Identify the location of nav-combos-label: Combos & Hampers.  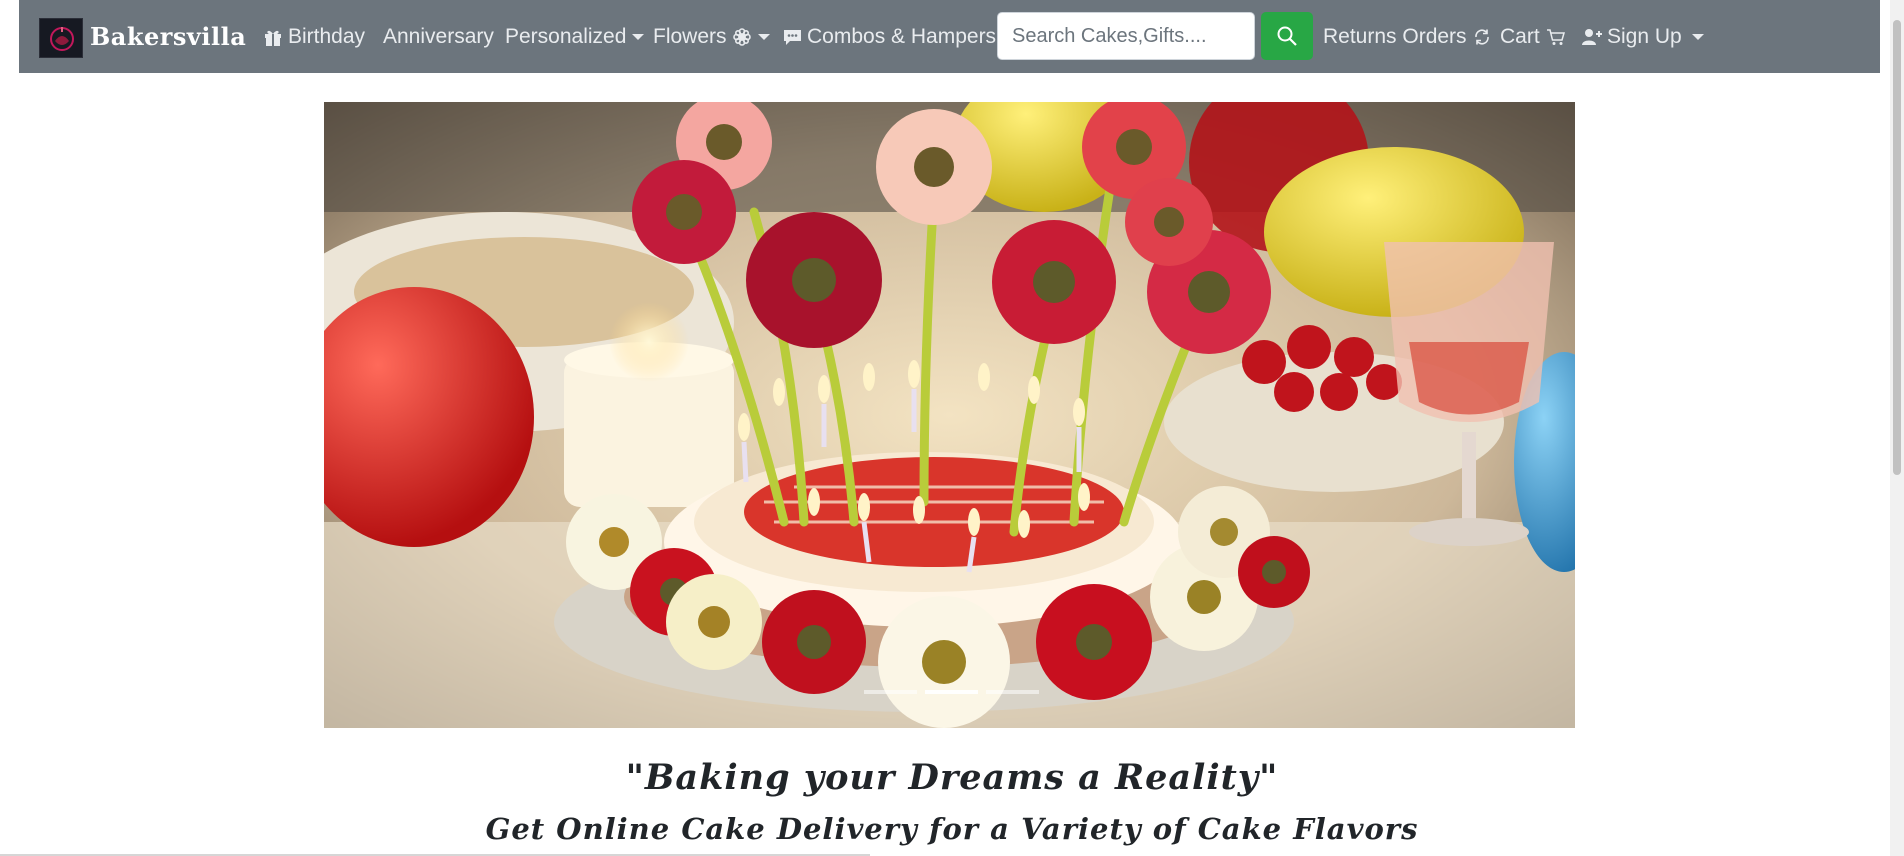
(902, 36).